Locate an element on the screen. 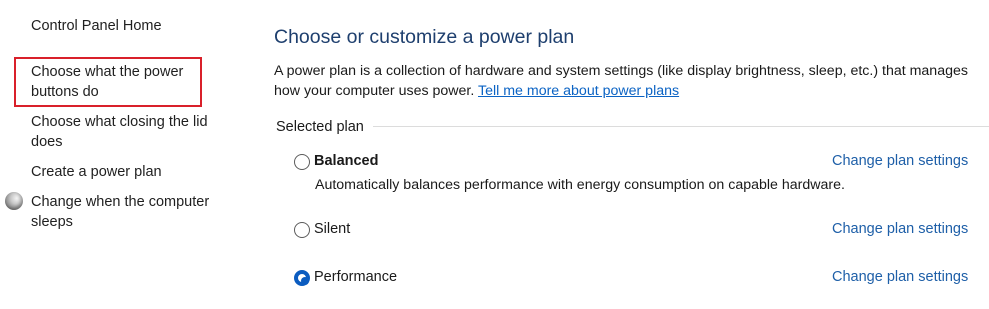 The image size is (989, 309). change-plan-settings-performance: Change plan settings is located at coordinates (900, 277).